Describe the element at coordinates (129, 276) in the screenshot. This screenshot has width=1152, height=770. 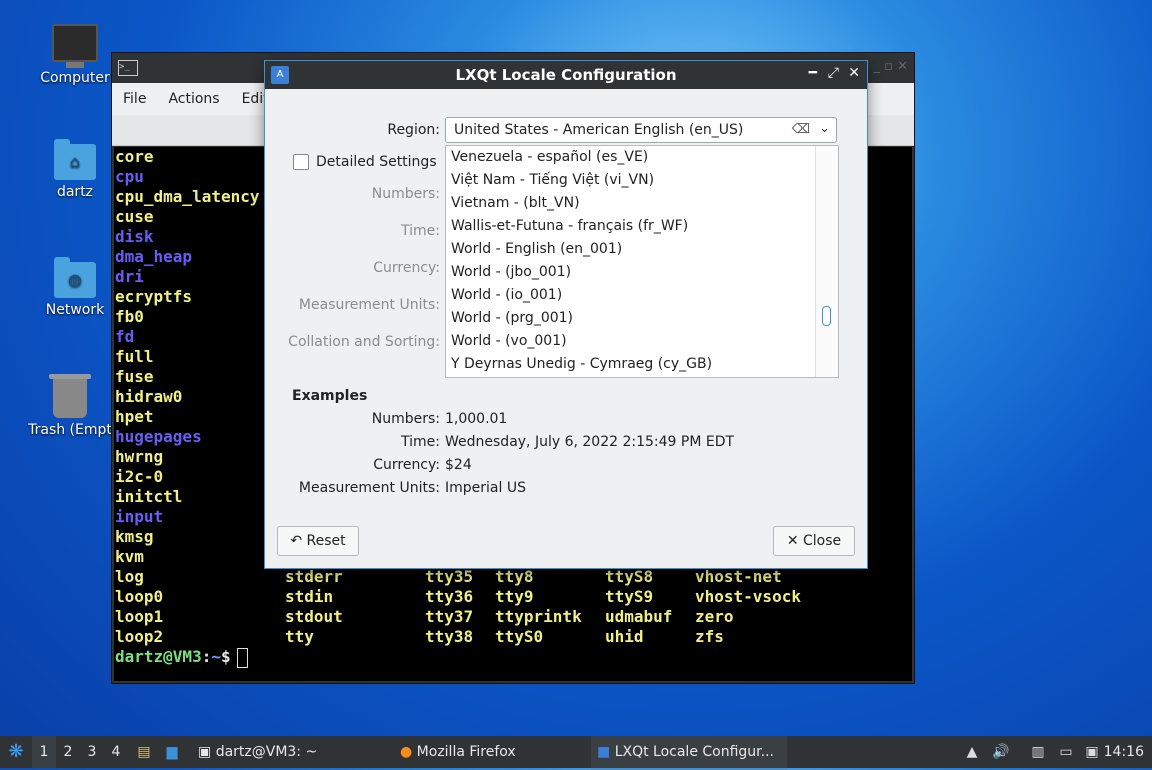
I see `terminal-entry: dri` at that location.